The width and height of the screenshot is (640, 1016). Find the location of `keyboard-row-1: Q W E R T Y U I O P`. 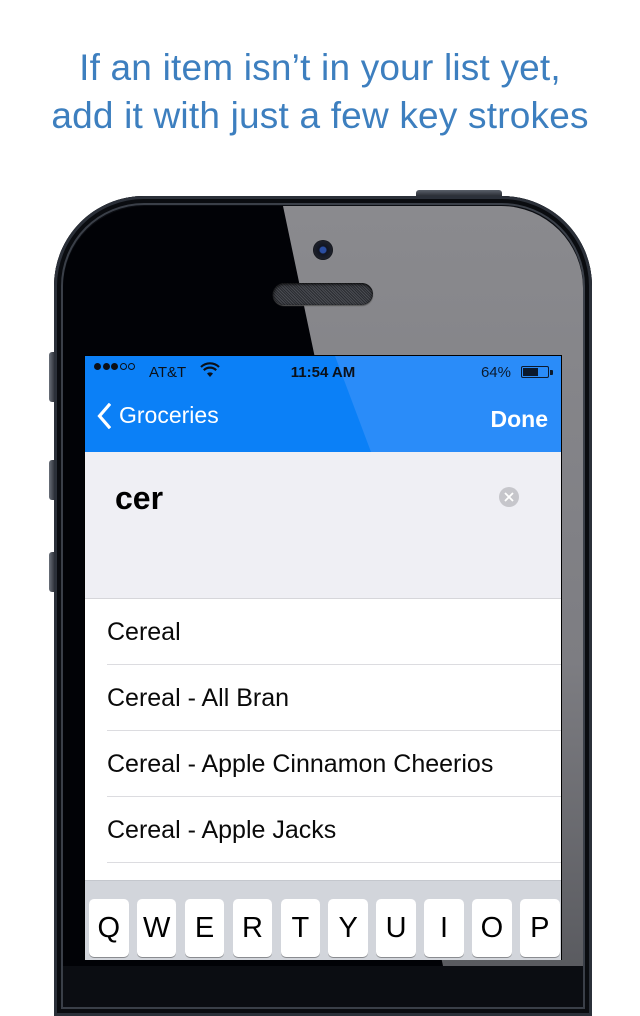

keyboard-row-1: Q W E R T Y U I O P is located at coordinates (324, 928).